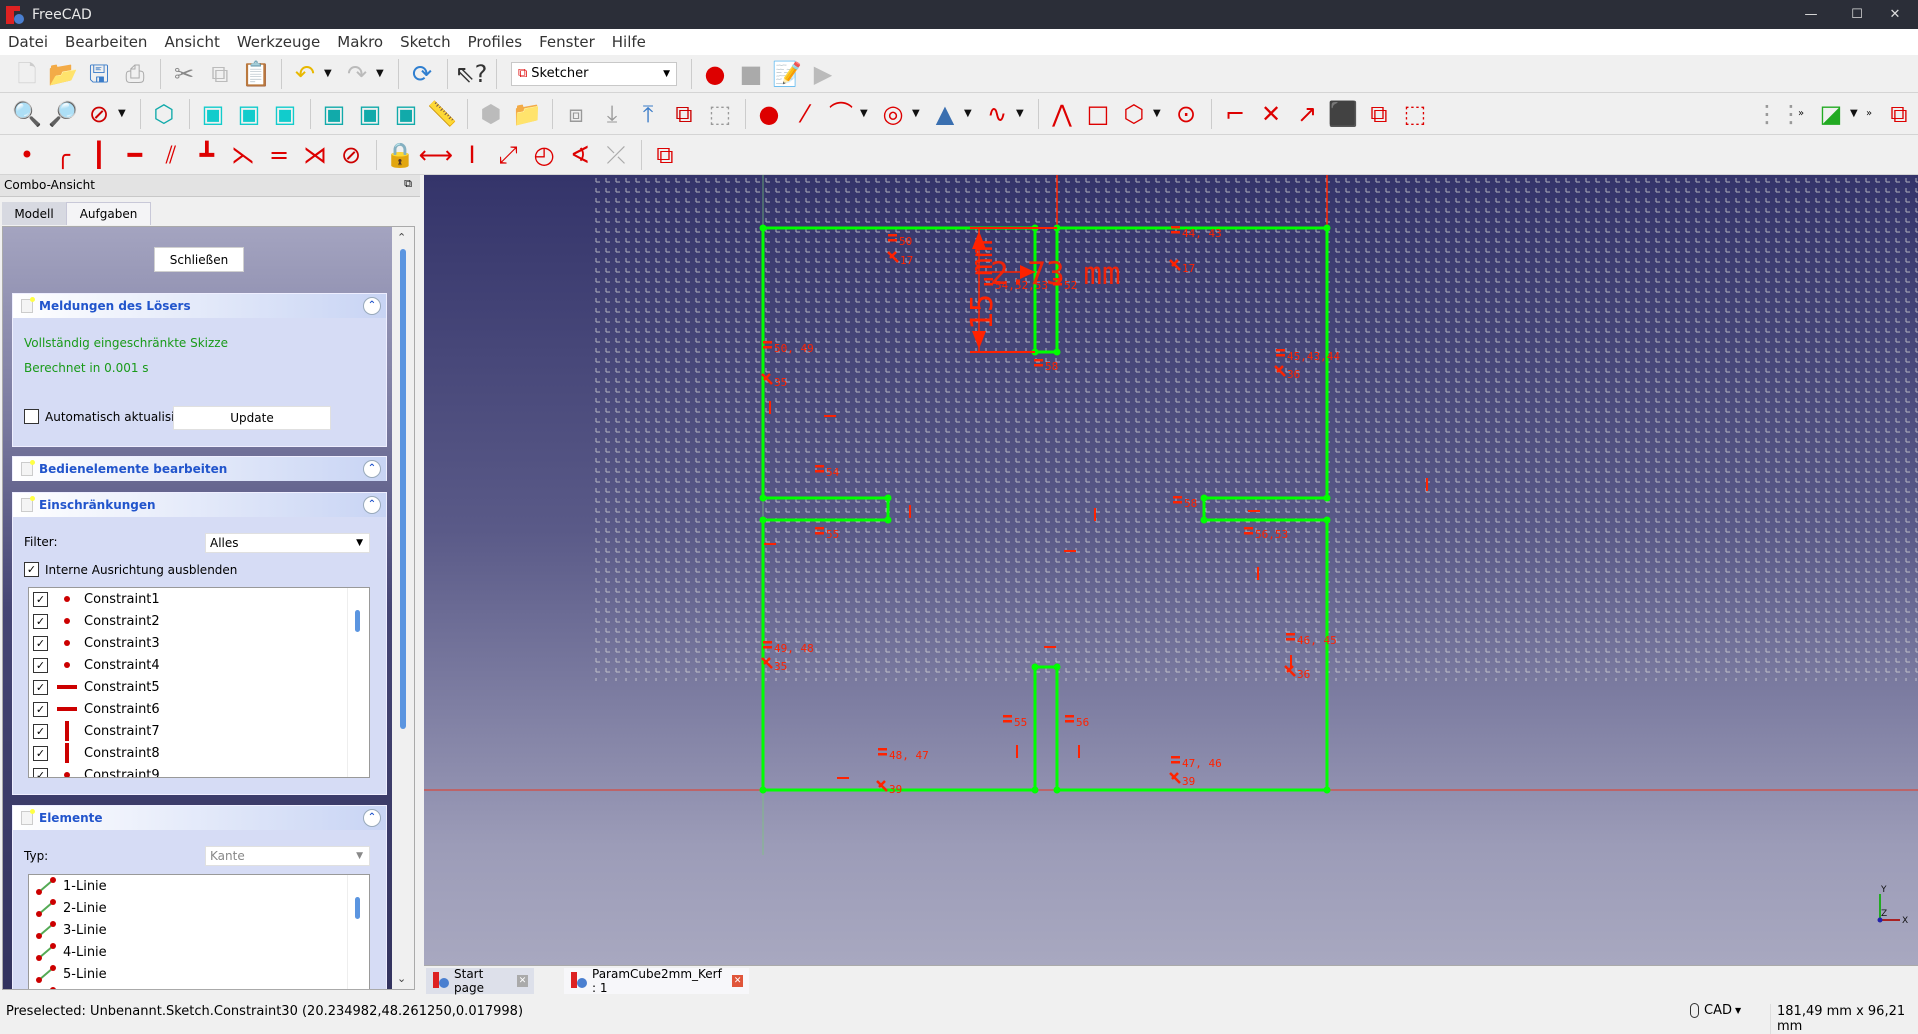 The image size is (1918, 1034). What do you see at coordinates (436, 155) in the screenshot?
I see `constrain-horizontal-distance-icon: ⟷` at bounding box center [436, 155].